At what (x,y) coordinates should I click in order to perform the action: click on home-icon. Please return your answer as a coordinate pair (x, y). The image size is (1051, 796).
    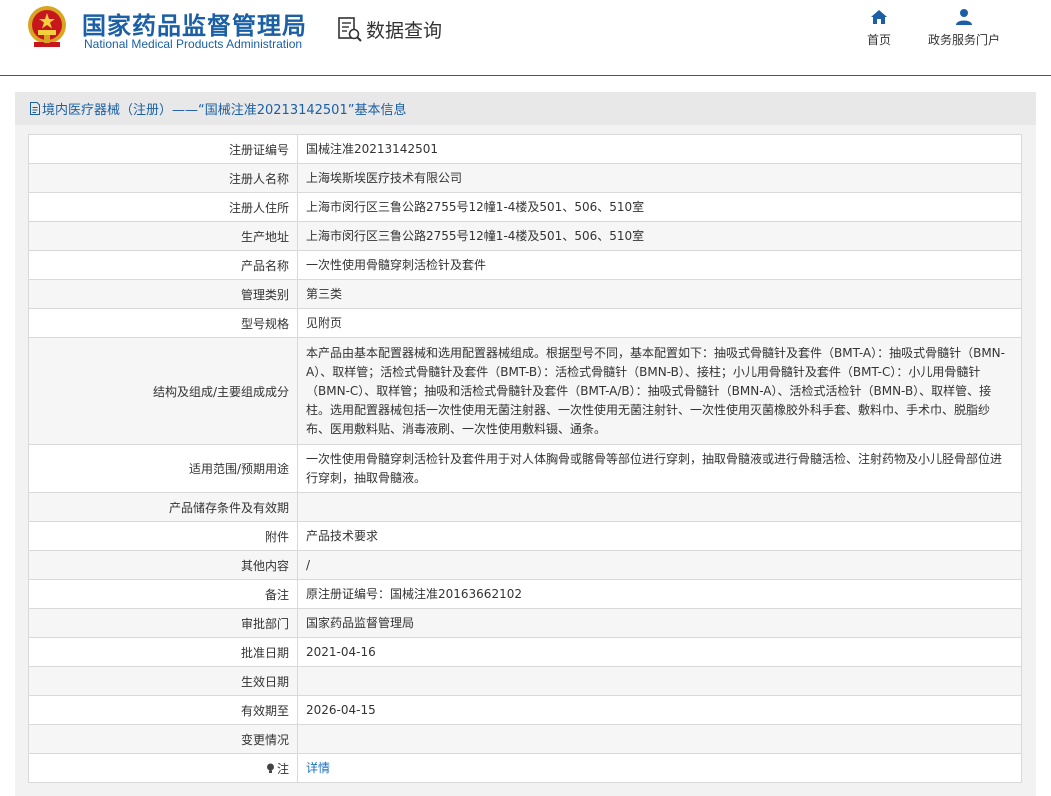
    Looking at the image, I should click on (879, 17).